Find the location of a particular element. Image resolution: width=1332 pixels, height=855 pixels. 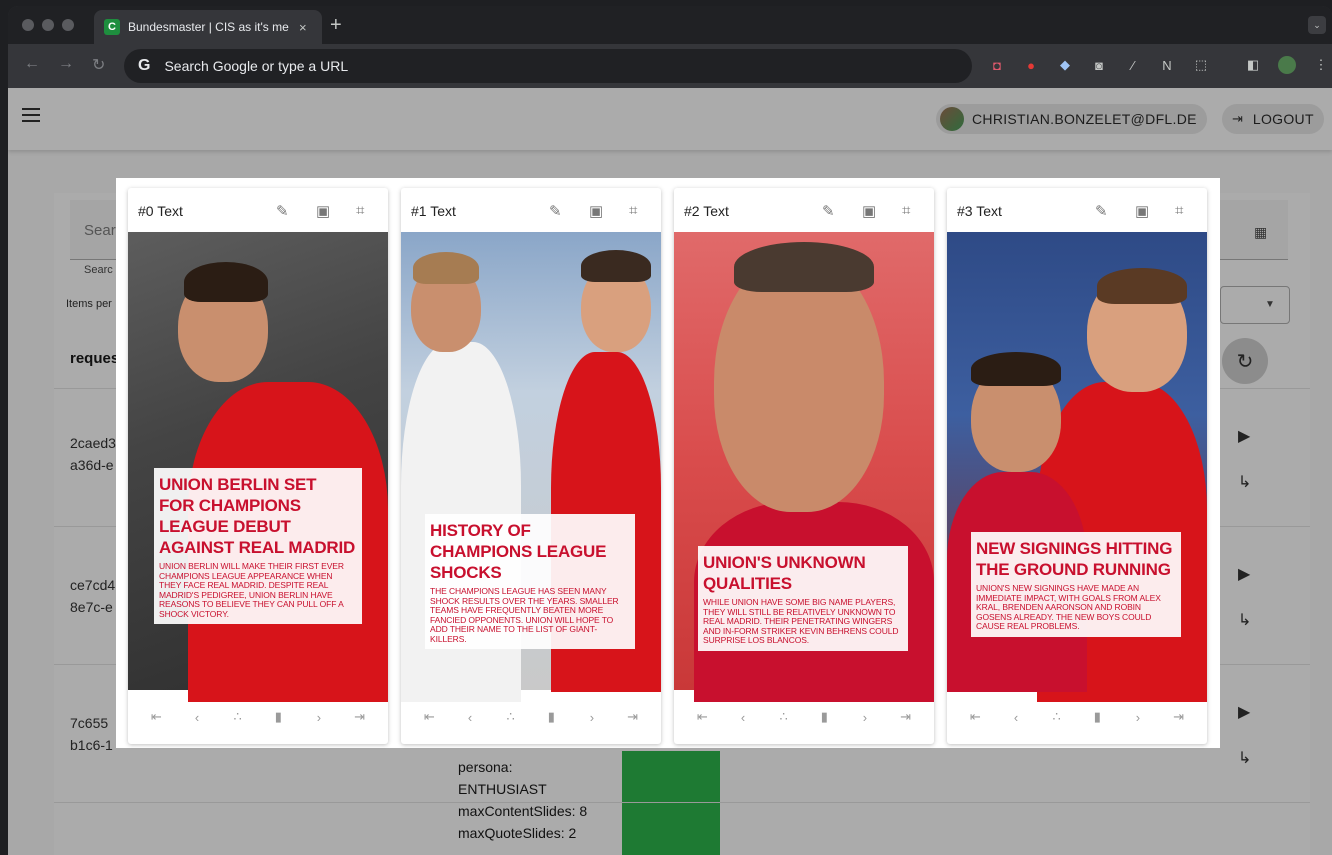

user-chip: CHRISTIAN.BONZELET@DFL.DE is located at coordinates (1071, 119).